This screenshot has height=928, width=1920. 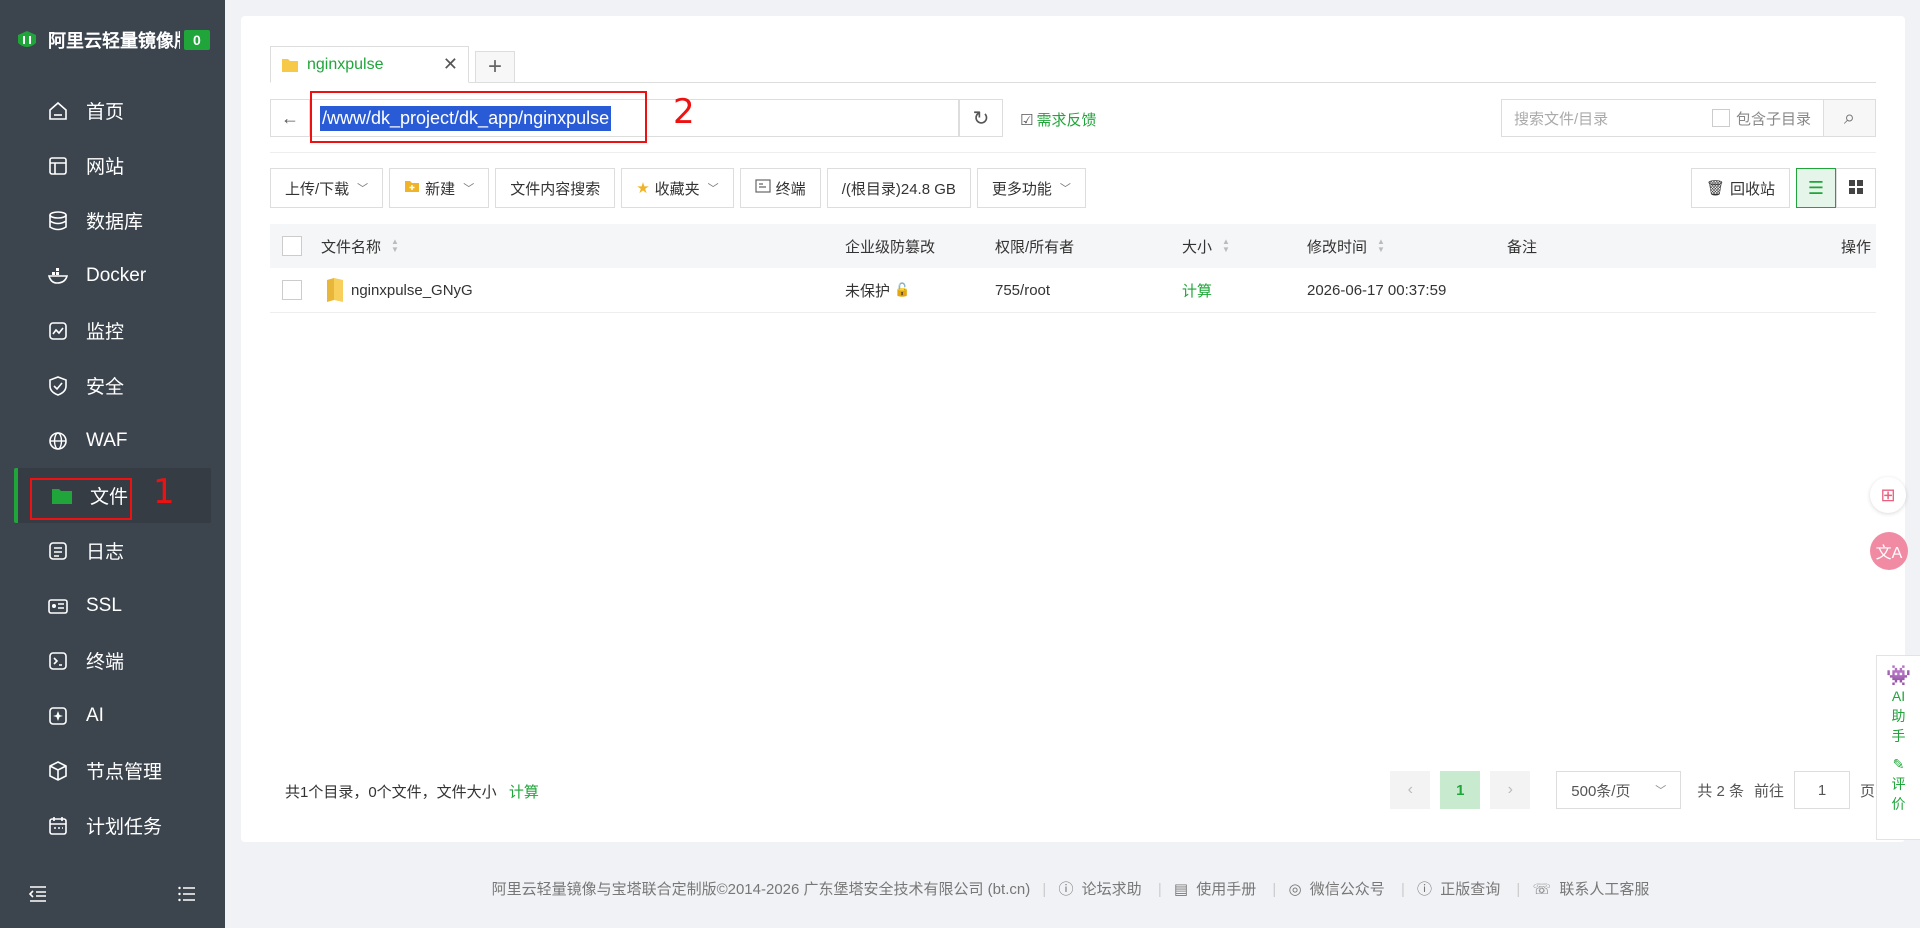 What do you see at coordinates (898, 188) in the screenshot?
I see `disk-button: /(根目录)24.8 GB` at bounding box center [898, 188].